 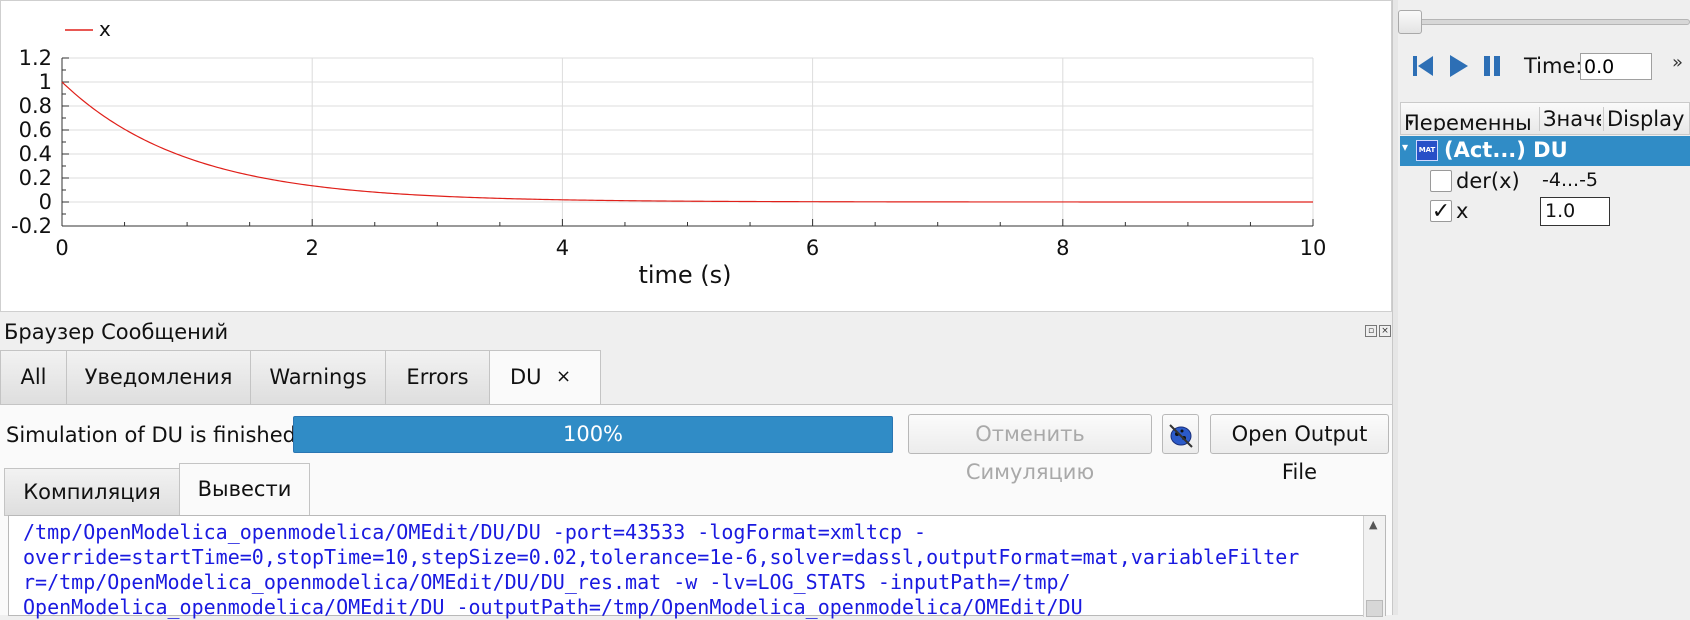 I want to click on close-dock-icon: ×, so click(x=1385, y=331).